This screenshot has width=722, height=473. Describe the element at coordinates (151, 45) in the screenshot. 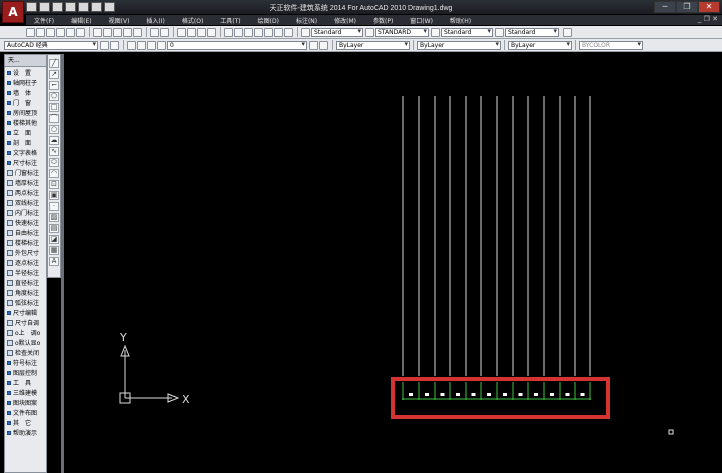

I see `layer-lock-icon` at that location.